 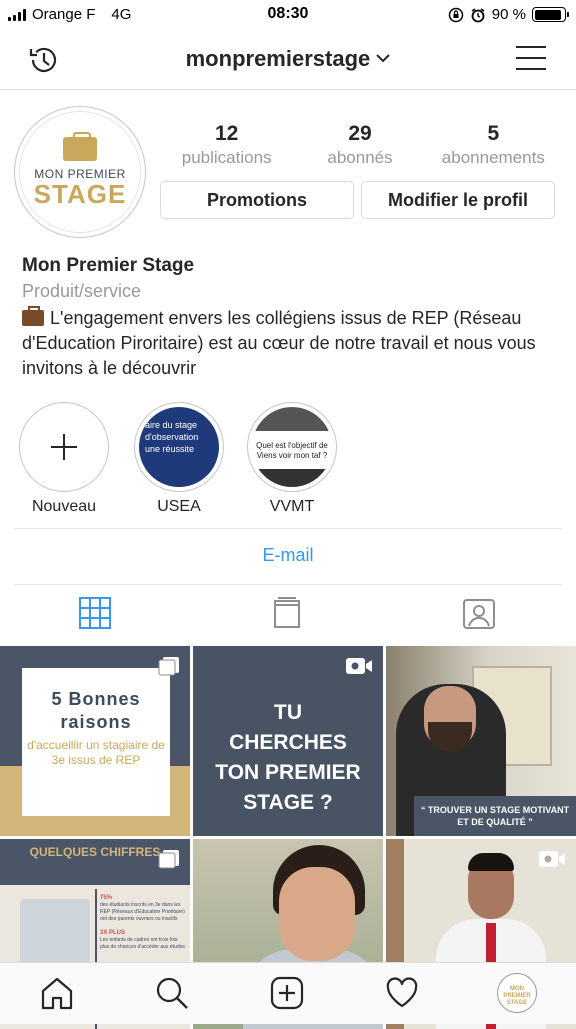 I want to click on promotions-button: Promotions, so click(x=257, y=200).